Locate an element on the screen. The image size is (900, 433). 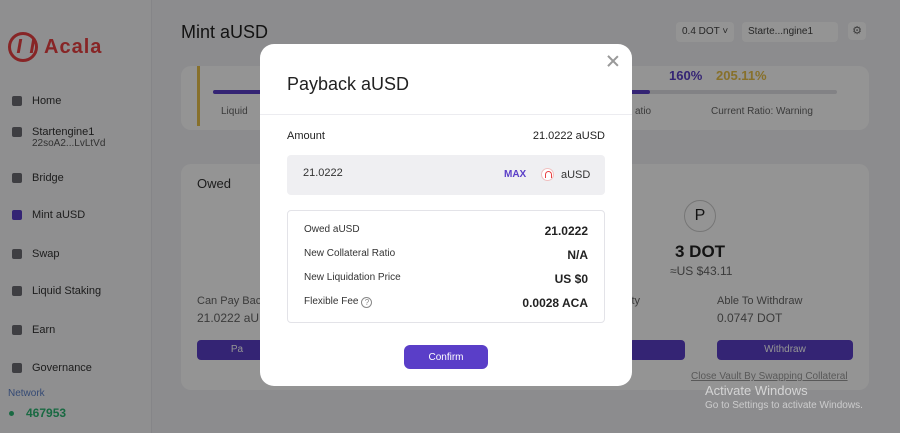
summary-row-liquidation-price: New Liquidation Price US $0 is located at coordinates (446, 280).